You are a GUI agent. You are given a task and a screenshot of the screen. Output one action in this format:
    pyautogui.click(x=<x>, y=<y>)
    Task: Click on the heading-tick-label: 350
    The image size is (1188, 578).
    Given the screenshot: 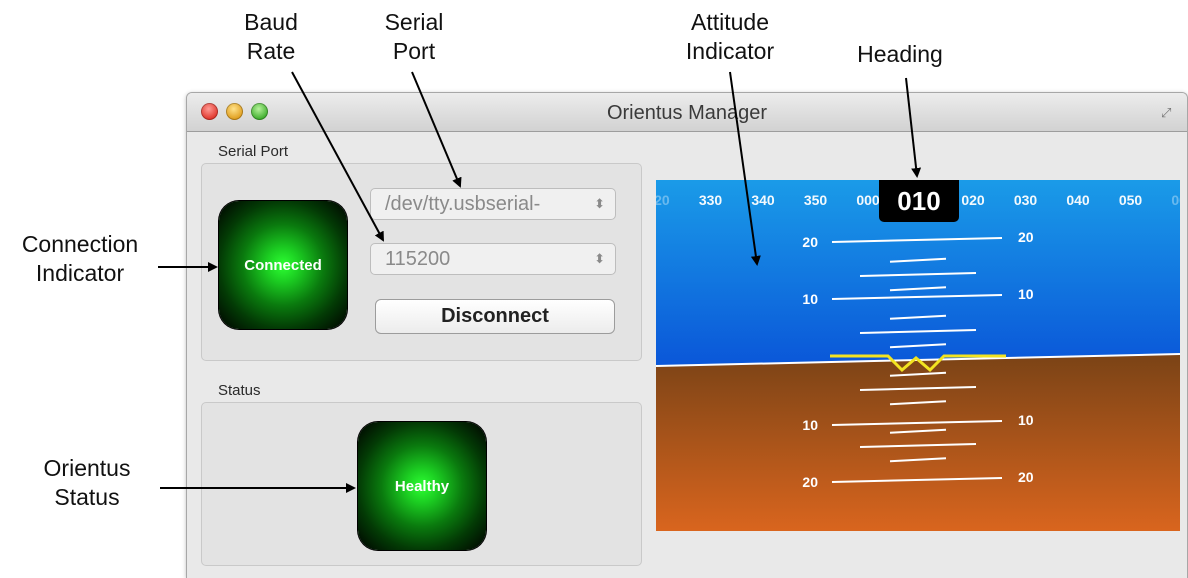 What is the action you would take?
    pyautogui.click(x=816, y=200)
    